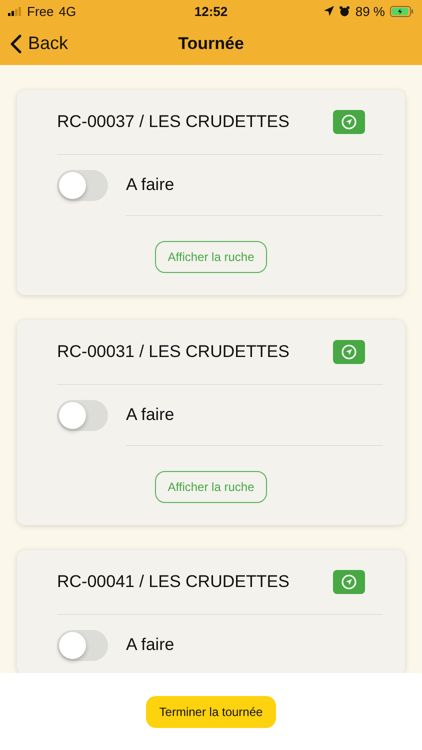  Describe the element at coordinates (173, 122) in the screenshot. I see `stop-title: RC-00037 / LES CRUDETTES` at that location.